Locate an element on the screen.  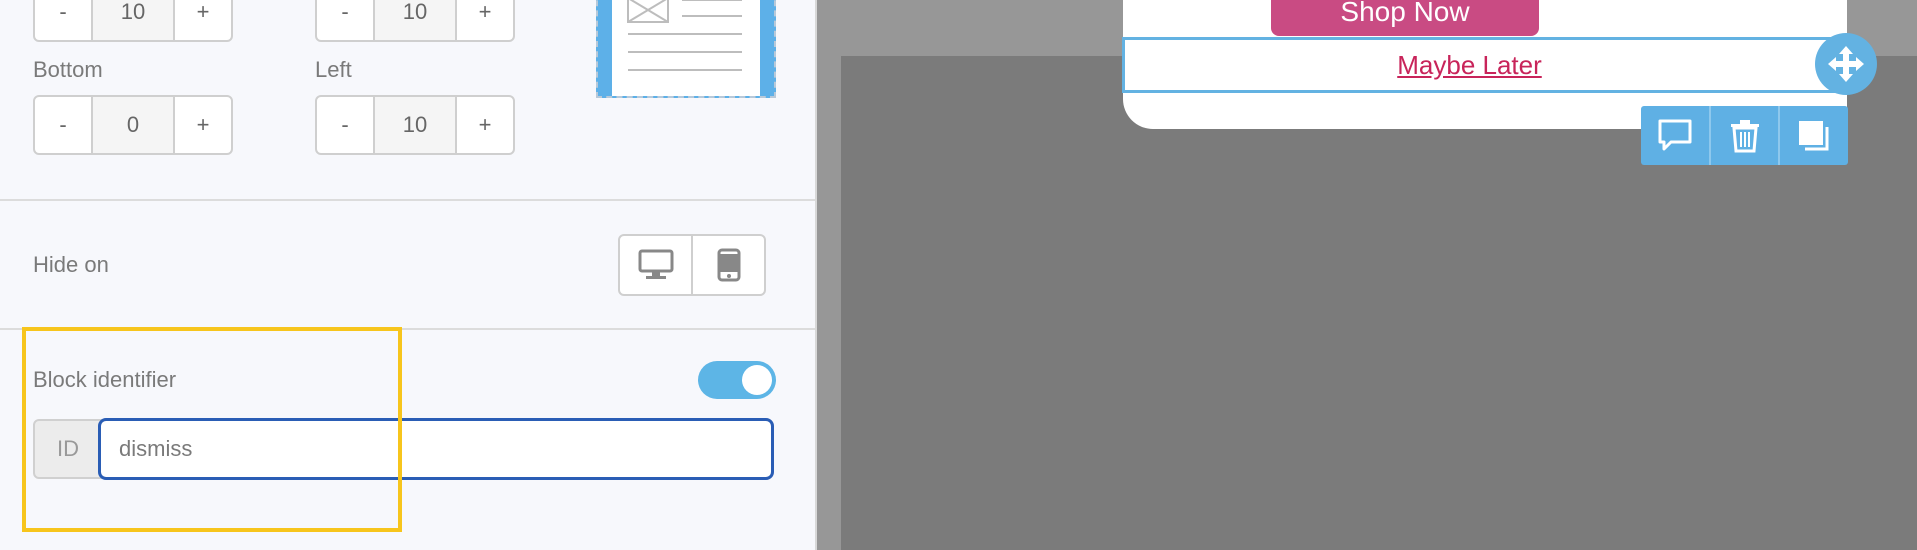
move-icon is located at coordinates (1846, 64).